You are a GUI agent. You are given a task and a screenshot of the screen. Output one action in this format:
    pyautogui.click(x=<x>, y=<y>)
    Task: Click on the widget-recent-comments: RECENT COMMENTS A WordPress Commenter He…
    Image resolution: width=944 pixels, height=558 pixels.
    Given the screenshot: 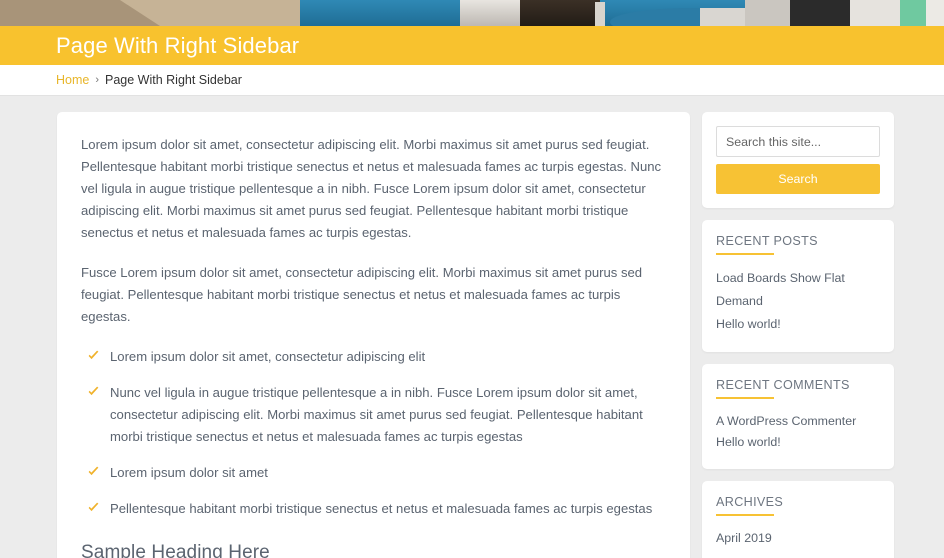 What is the action you would take?
    pyautogui.click(x=798, y=416)
    